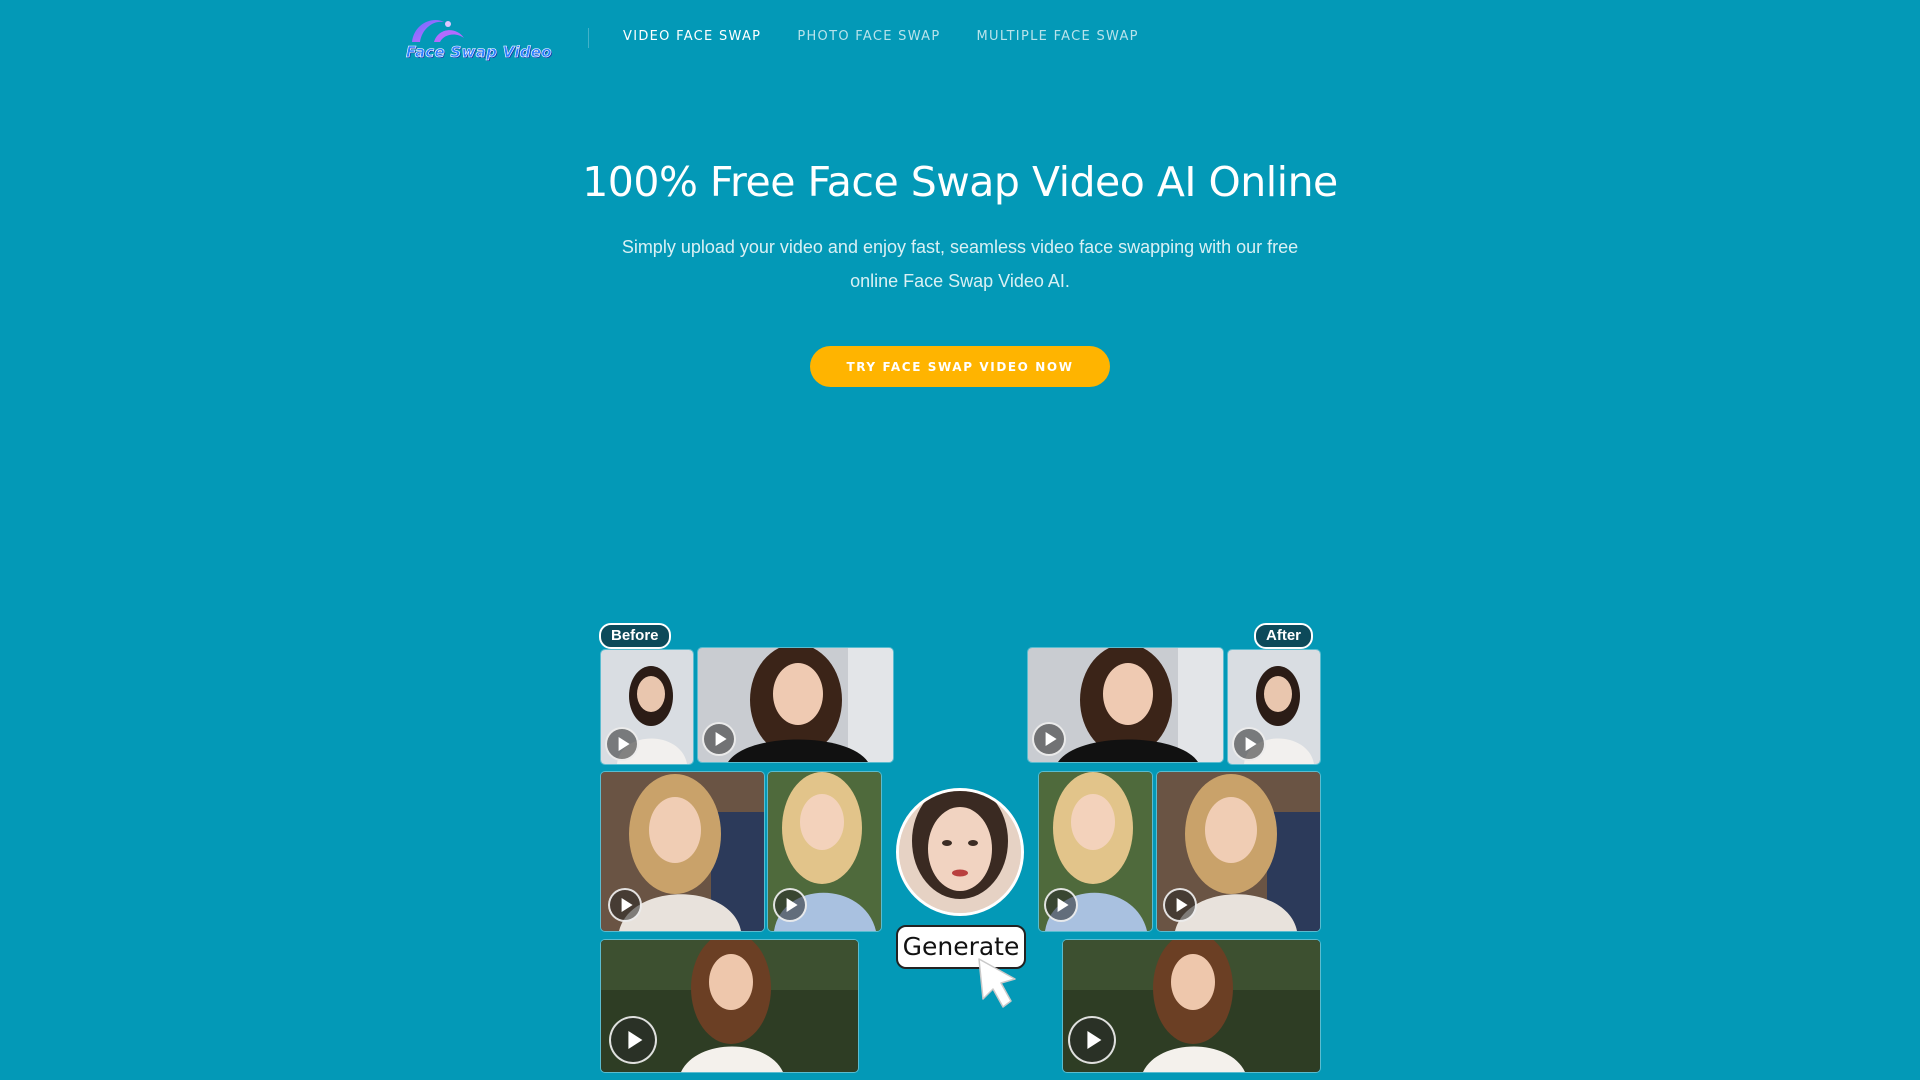 This screenshot has width=1920, height=1080. What do you see at coordinates (1284, 636) in the screenshot?
I see `after-label: After` at bounding box center [1284, 636].